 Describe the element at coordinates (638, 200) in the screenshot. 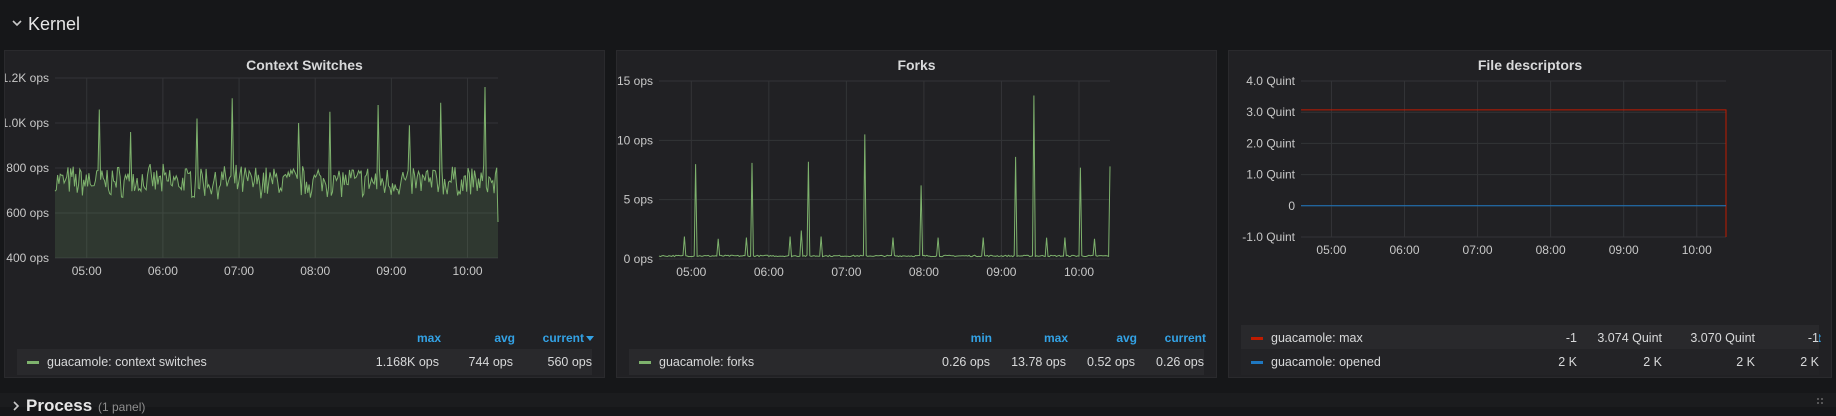

I see `y-tick-label: 5 ops` at that location.